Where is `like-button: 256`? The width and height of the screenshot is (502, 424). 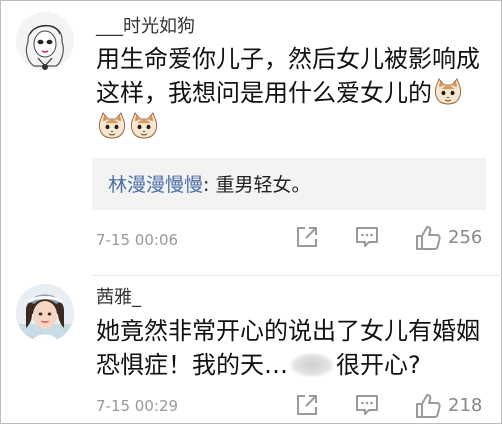
like-button: 256 is located at coordinates (455, 238).